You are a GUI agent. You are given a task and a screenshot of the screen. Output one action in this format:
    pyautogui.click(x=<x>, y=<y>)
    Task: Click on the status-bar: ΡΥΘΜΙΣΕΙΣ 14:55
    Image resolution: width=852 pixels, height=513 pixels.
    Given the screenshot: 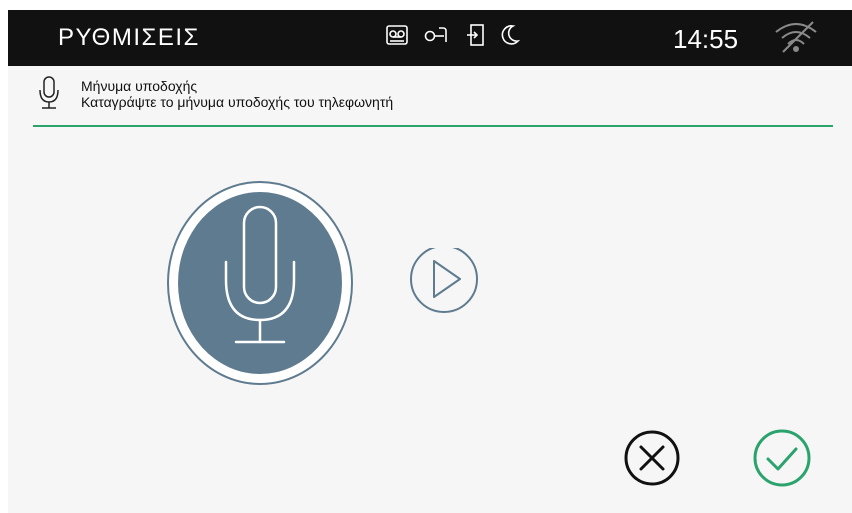 What is the action you would take?
    pyautogui.click(x=430, y=38)
    